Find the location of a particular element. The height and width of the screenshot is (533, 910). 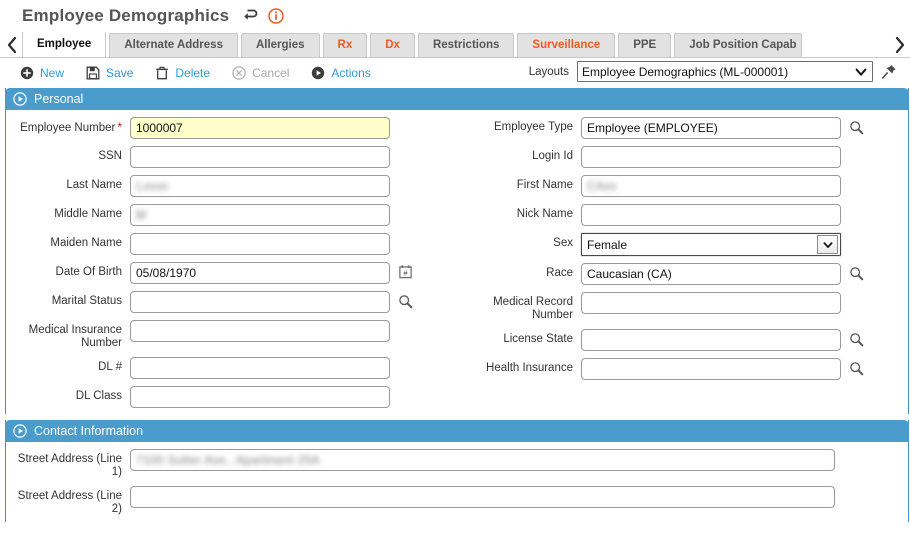

first-name-input: CAxx is located at coordinates (711, 186).